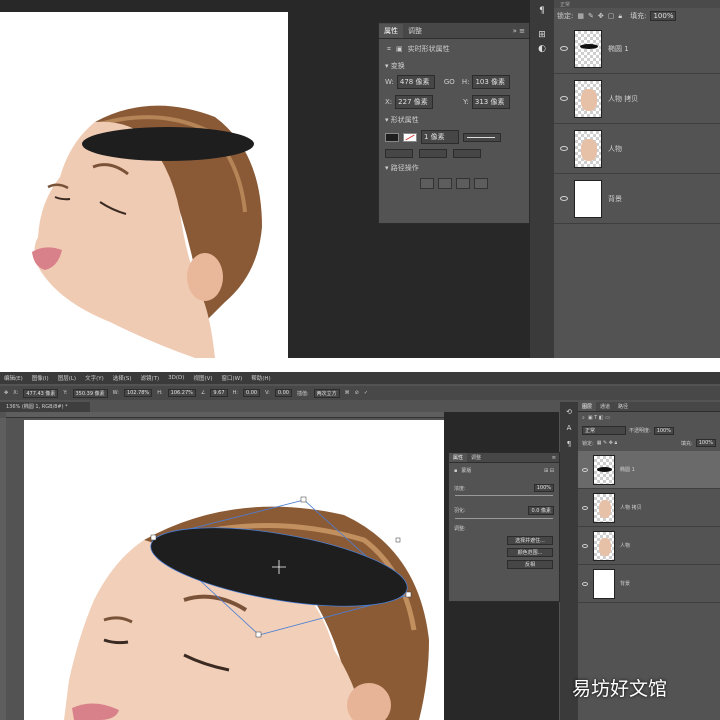 This screenshot has width=720, height=720. Describe the element at coordinates (504, 495) in the screenshot. I see `density-slider` at that location.